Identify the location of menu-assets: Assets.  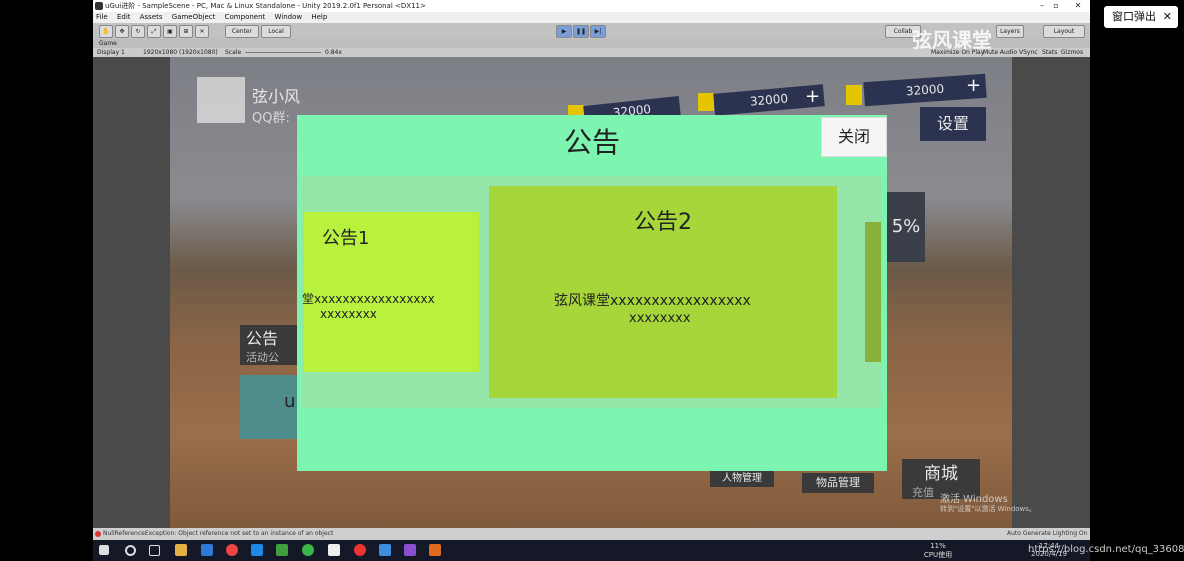
(151, 17).